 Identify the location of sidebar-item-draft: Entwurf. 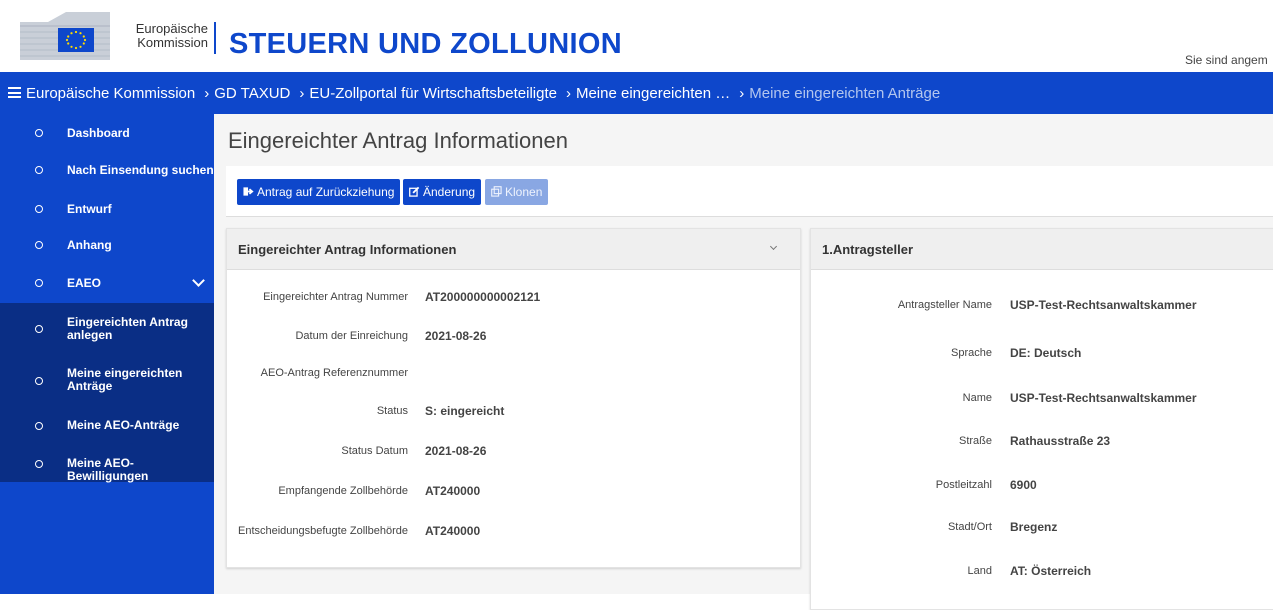
(107, 207).